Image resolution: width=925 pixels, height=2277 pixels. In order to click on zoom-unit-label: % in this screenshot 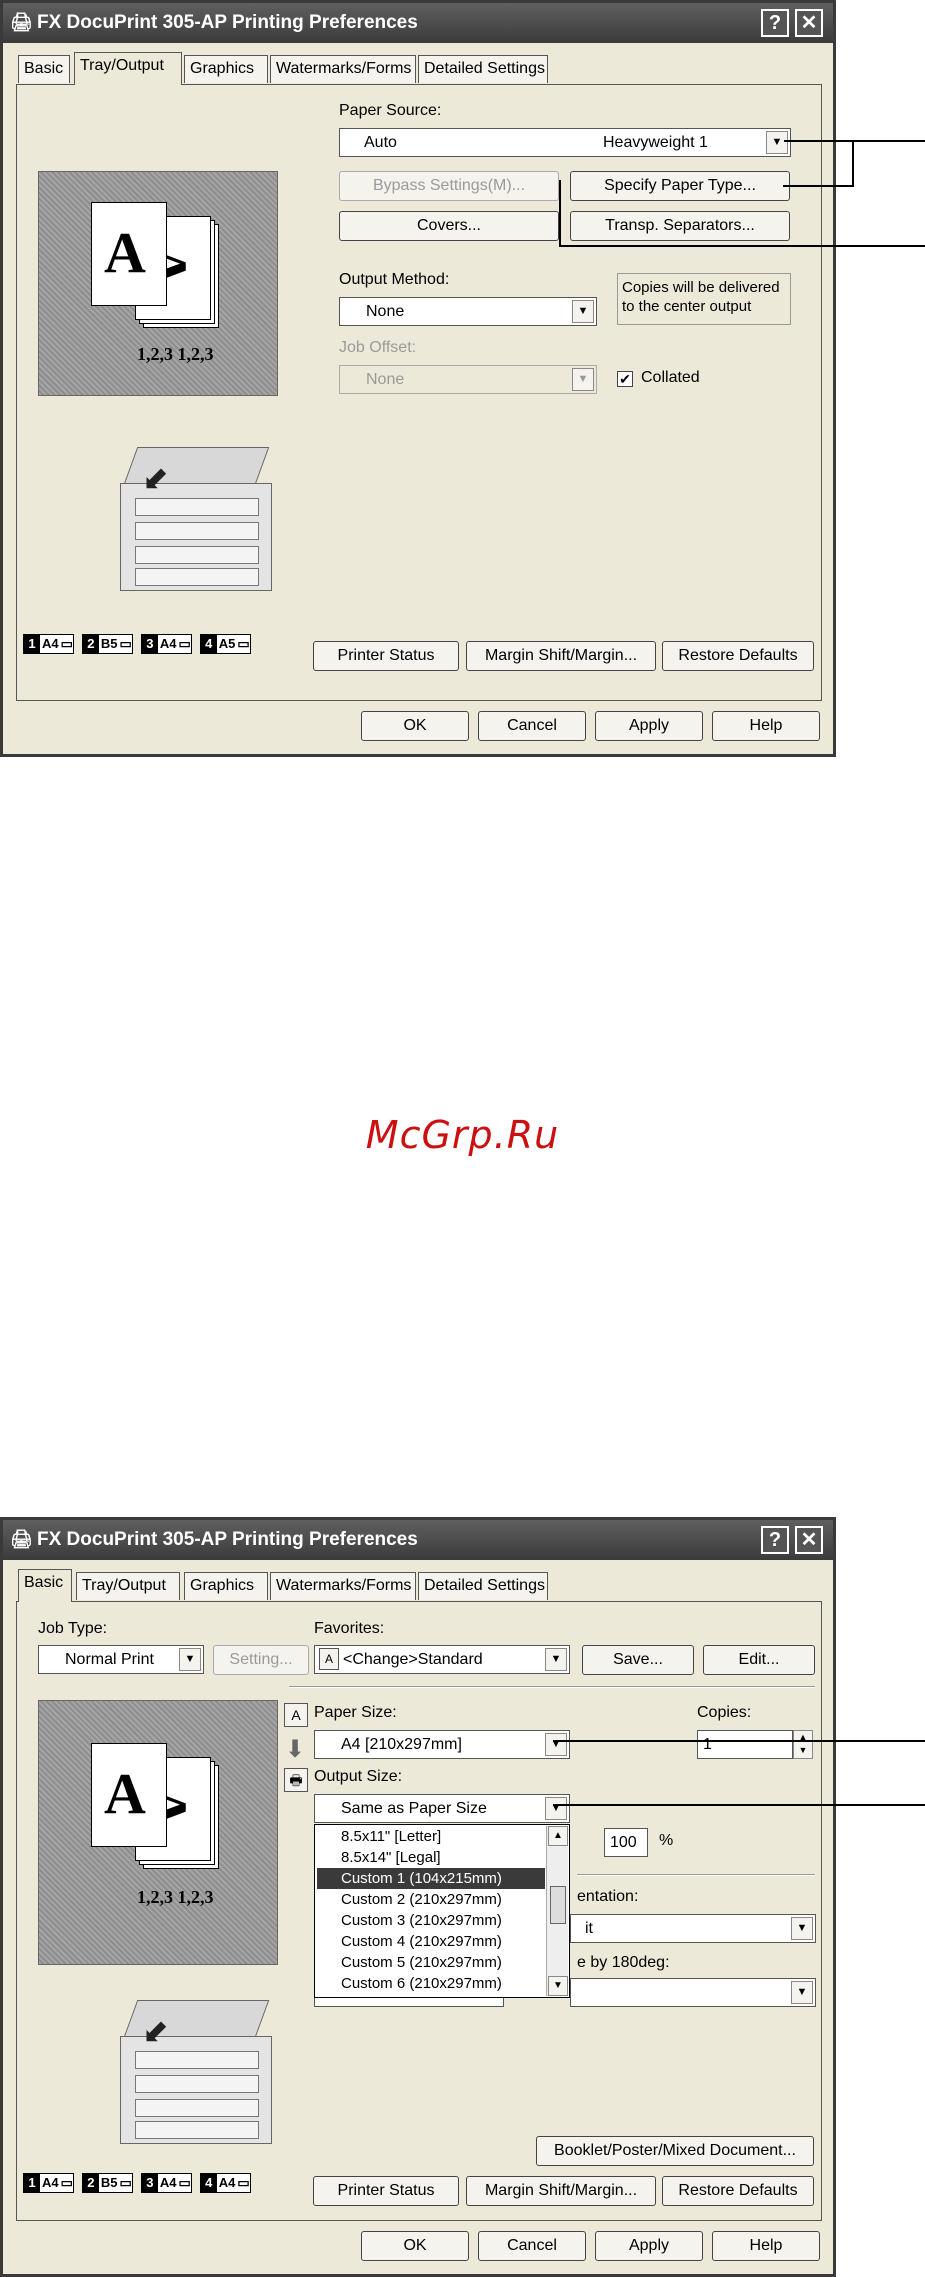, I will do `click(666, 1840)`.